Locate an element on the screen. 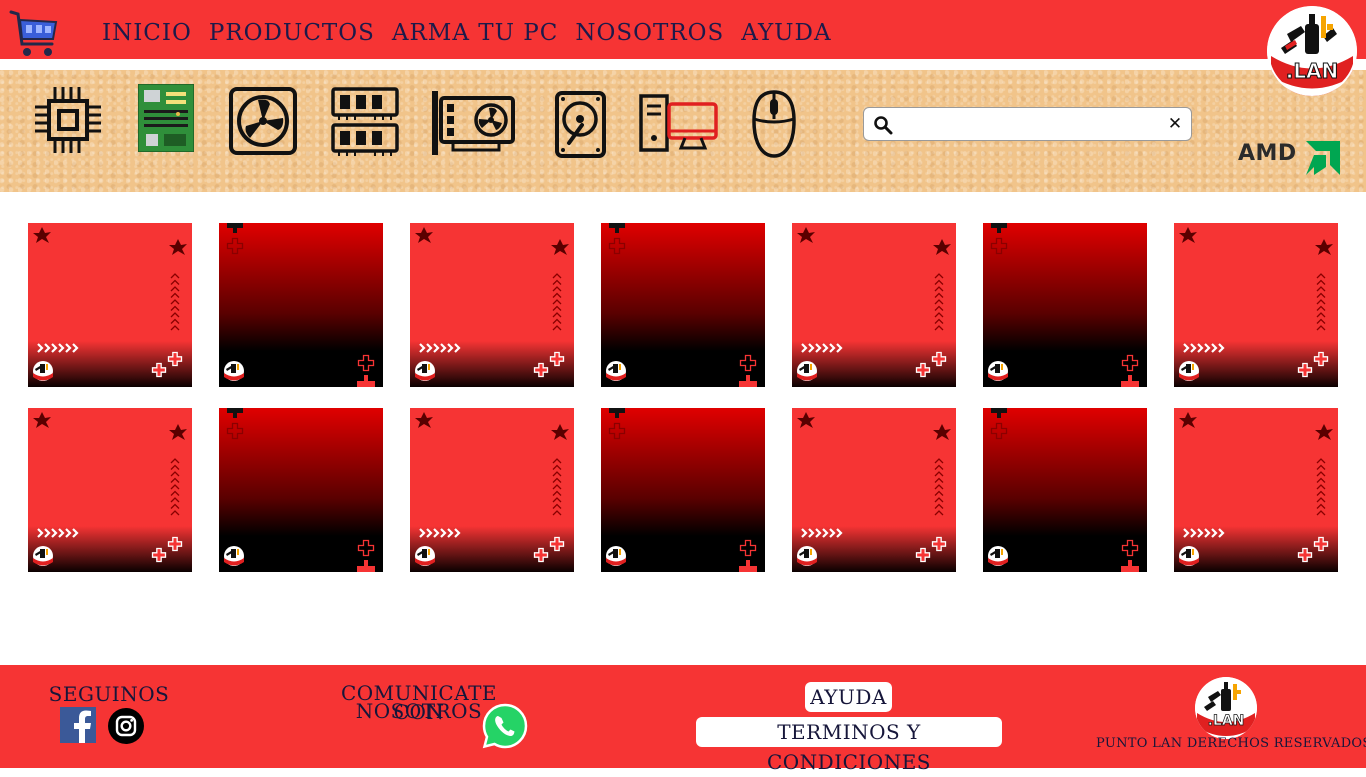 This screenshot has height=777, width=1366. facebook-icon is located at coordinates (78, 725).